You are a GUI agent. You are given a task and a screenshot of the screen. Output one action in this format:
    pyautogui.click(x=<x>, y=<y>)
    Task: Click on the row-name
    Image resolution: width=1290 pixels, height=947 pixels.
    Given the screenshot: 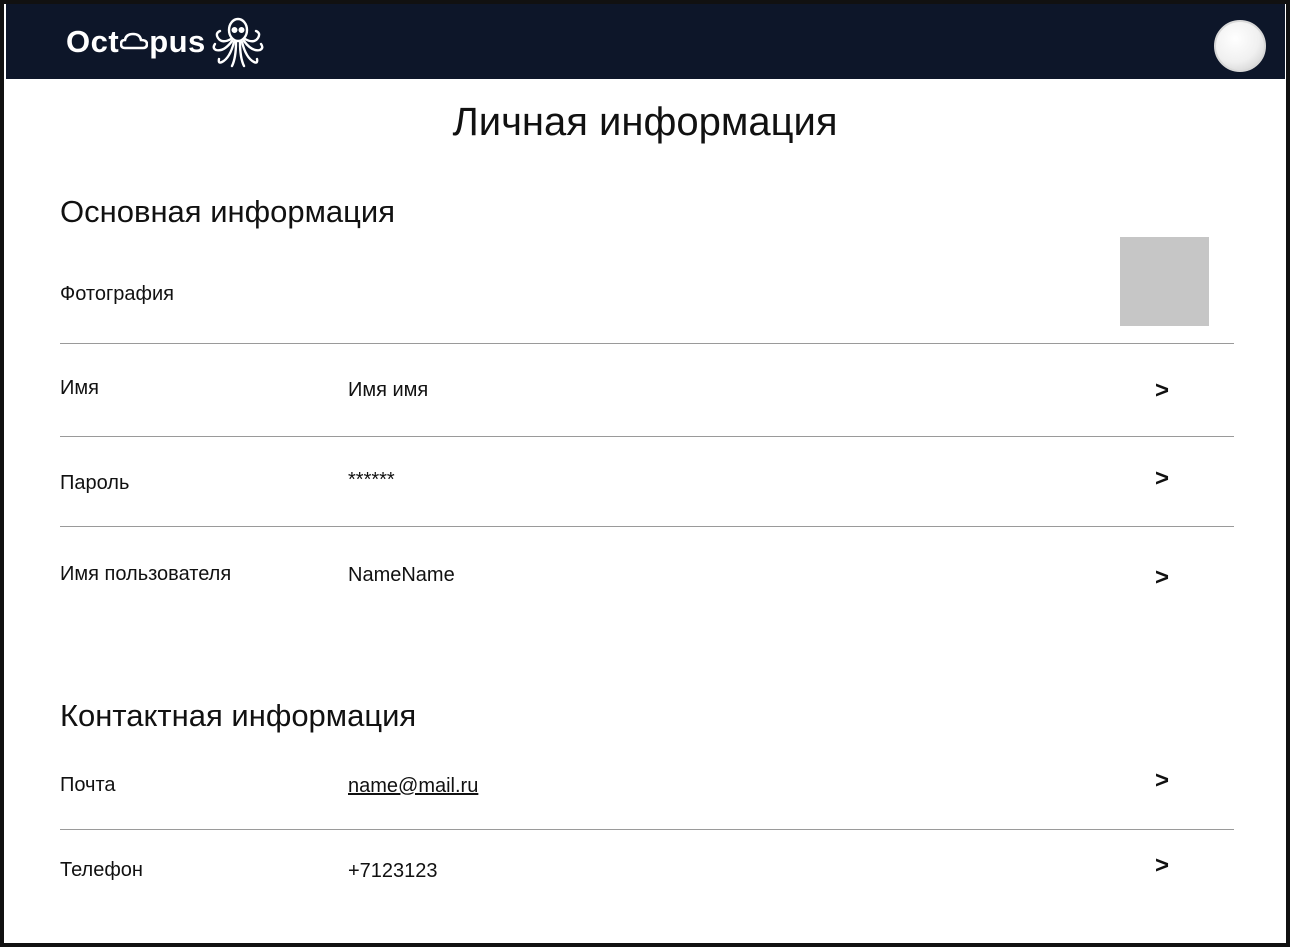 What is the action you would take?
    pyautogui.click(x=647, y=395)
    